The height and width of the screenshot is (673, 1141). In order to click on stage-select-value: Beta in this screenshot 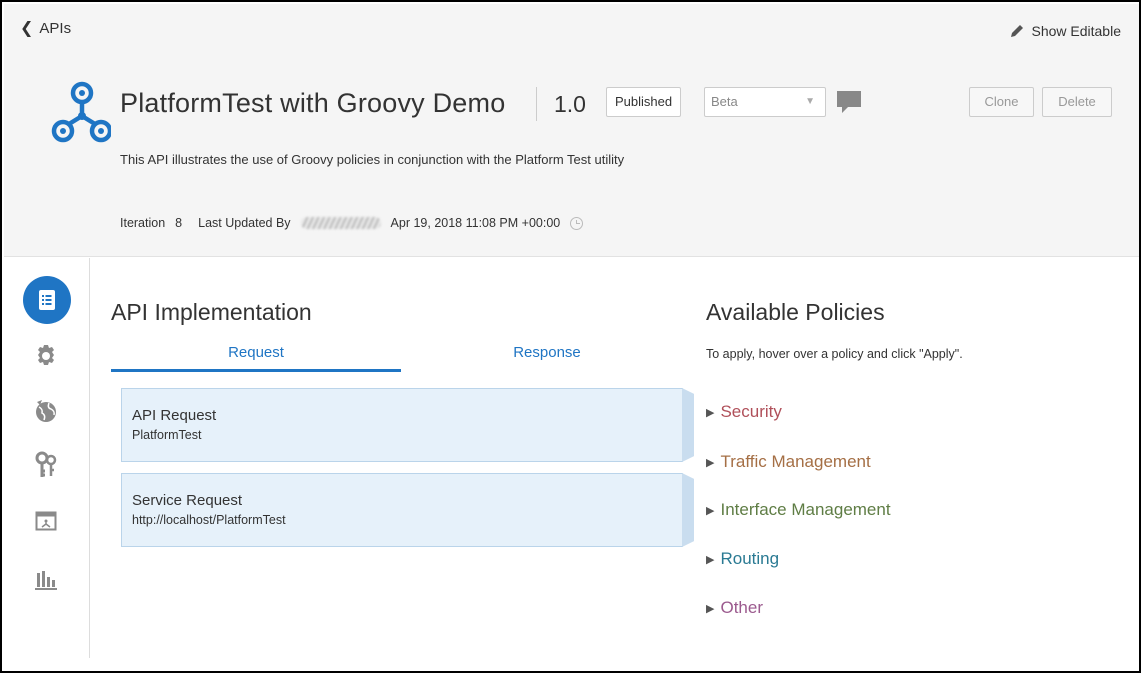, I will do `click(724, 101)`.